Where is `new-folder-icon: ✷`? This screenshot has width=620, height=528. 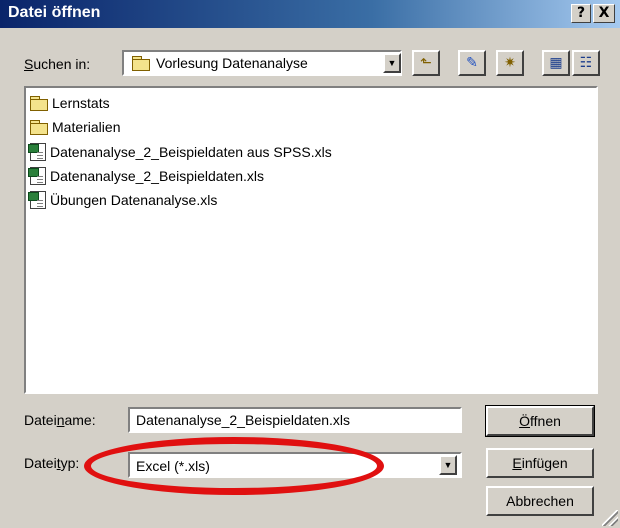 new-folder-icon: ✷ is located at coordinates (510, 63).